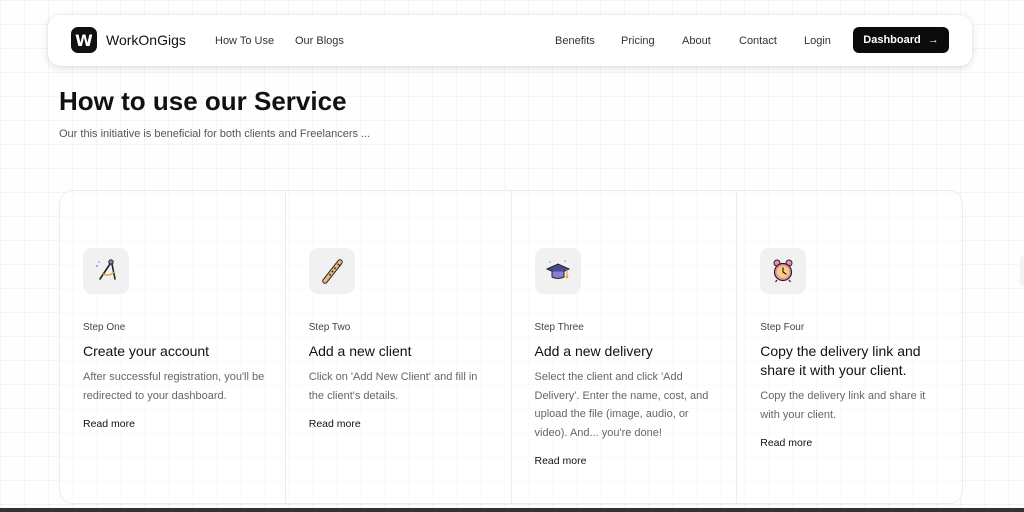 Image resolution: width=1024 pixels, height=512 pixels. I want to click on dashboard-button: Dashboard →, so click(901, 40).